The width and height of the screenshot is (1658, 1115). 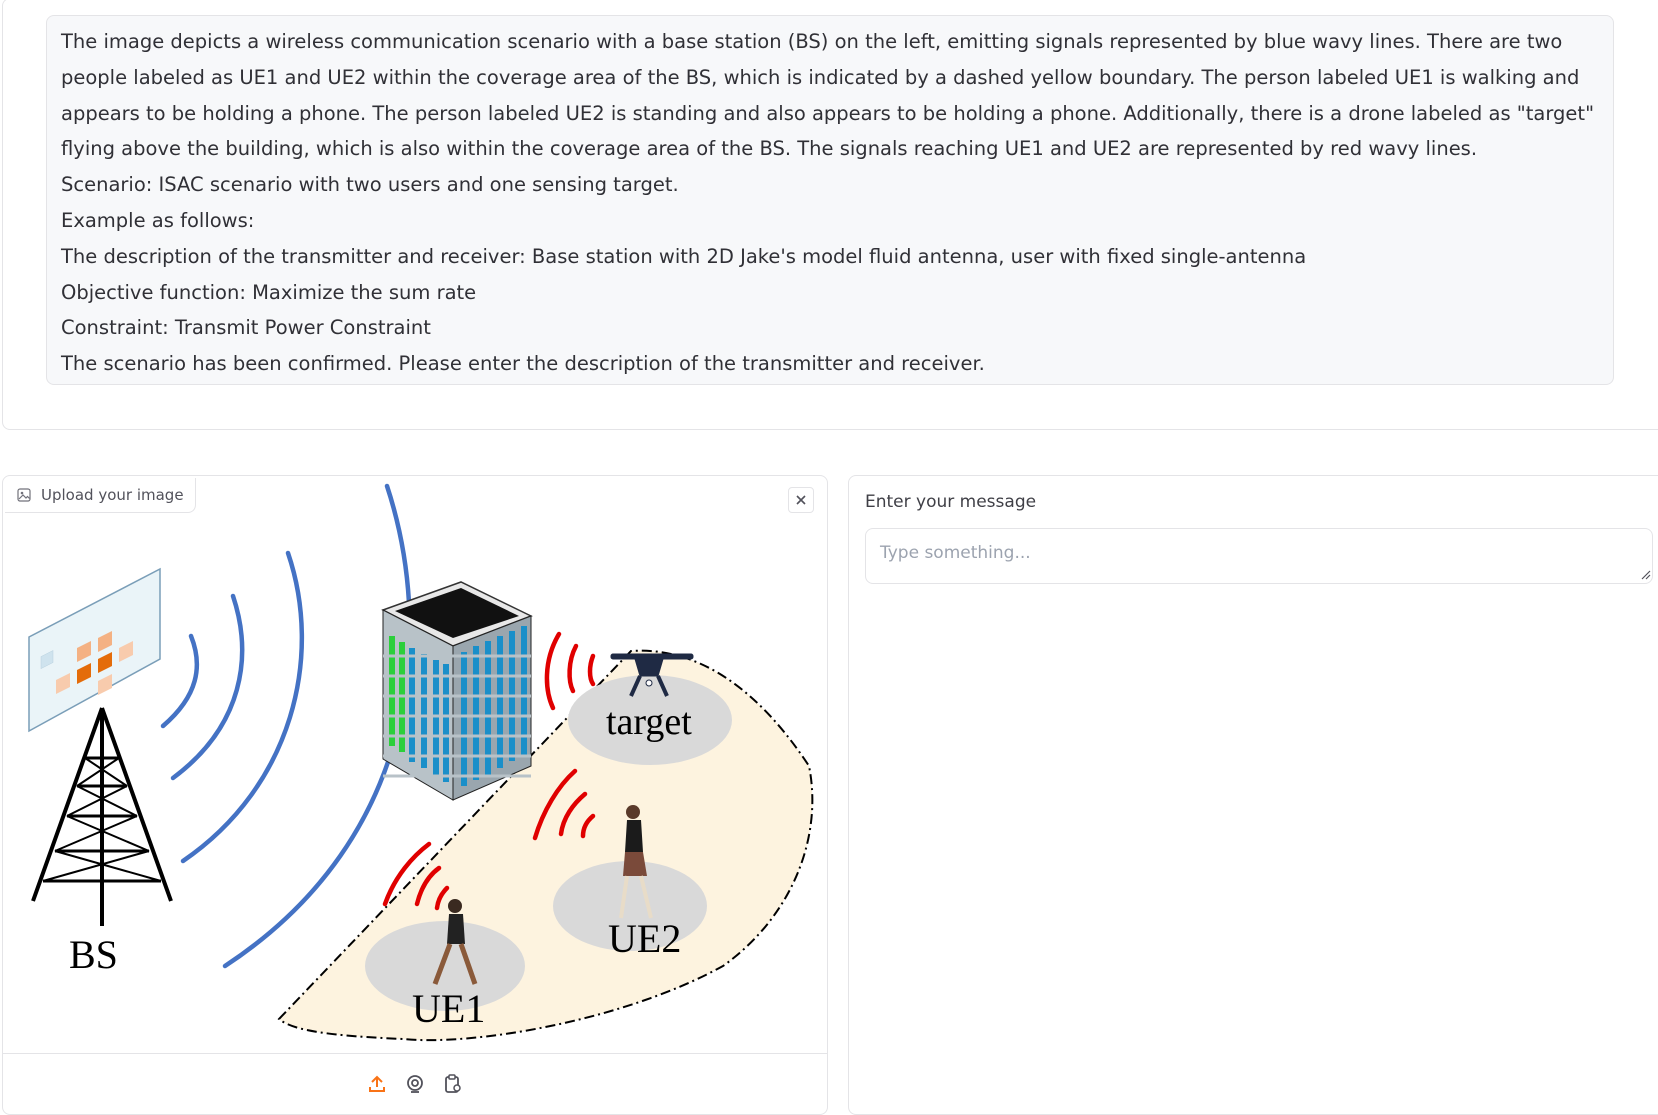 I want to click on close-icon, so click(x=801, y=500).